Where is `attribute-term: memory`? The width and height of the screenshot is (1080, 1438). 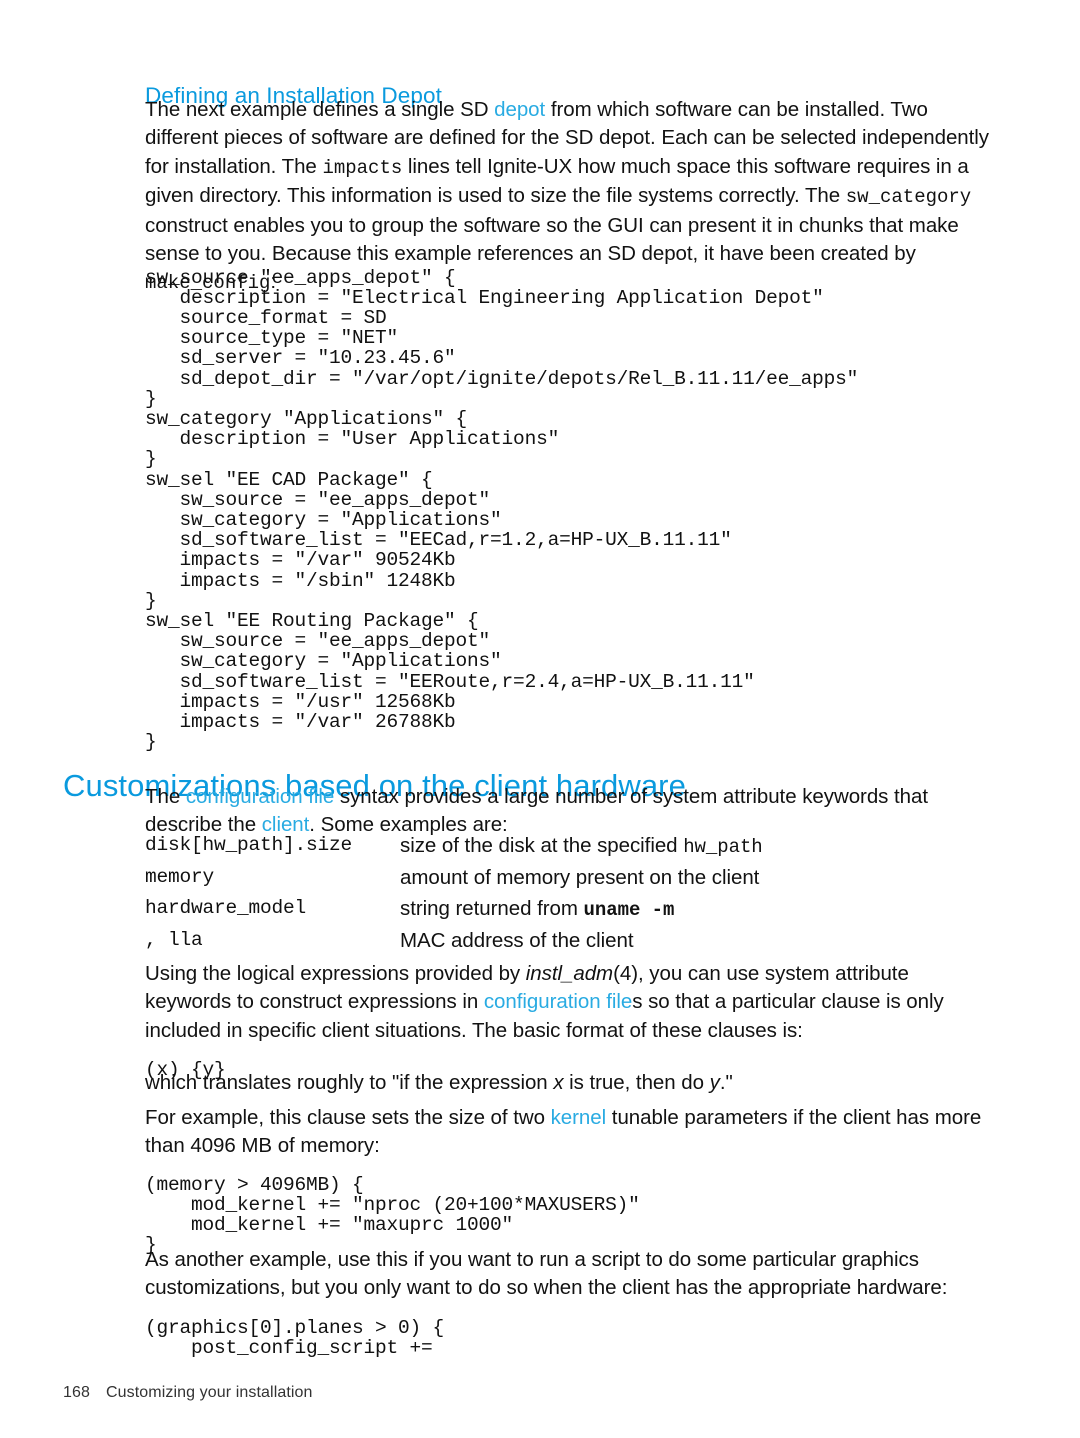 attribute-term: memory is located at coordinates (180, 876).